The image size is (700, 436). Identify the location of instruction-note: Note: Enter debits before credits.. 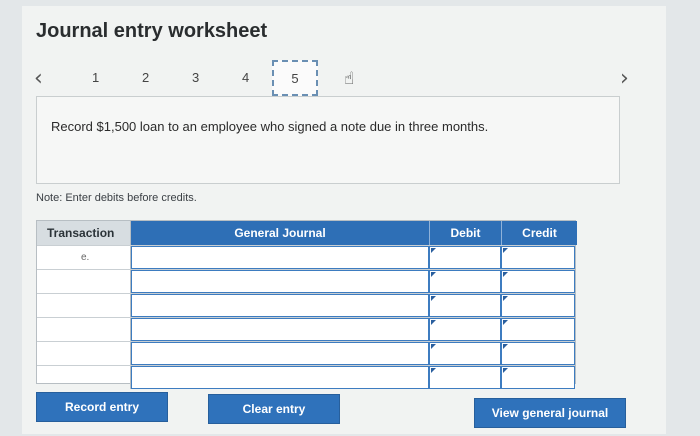
(116, 198).